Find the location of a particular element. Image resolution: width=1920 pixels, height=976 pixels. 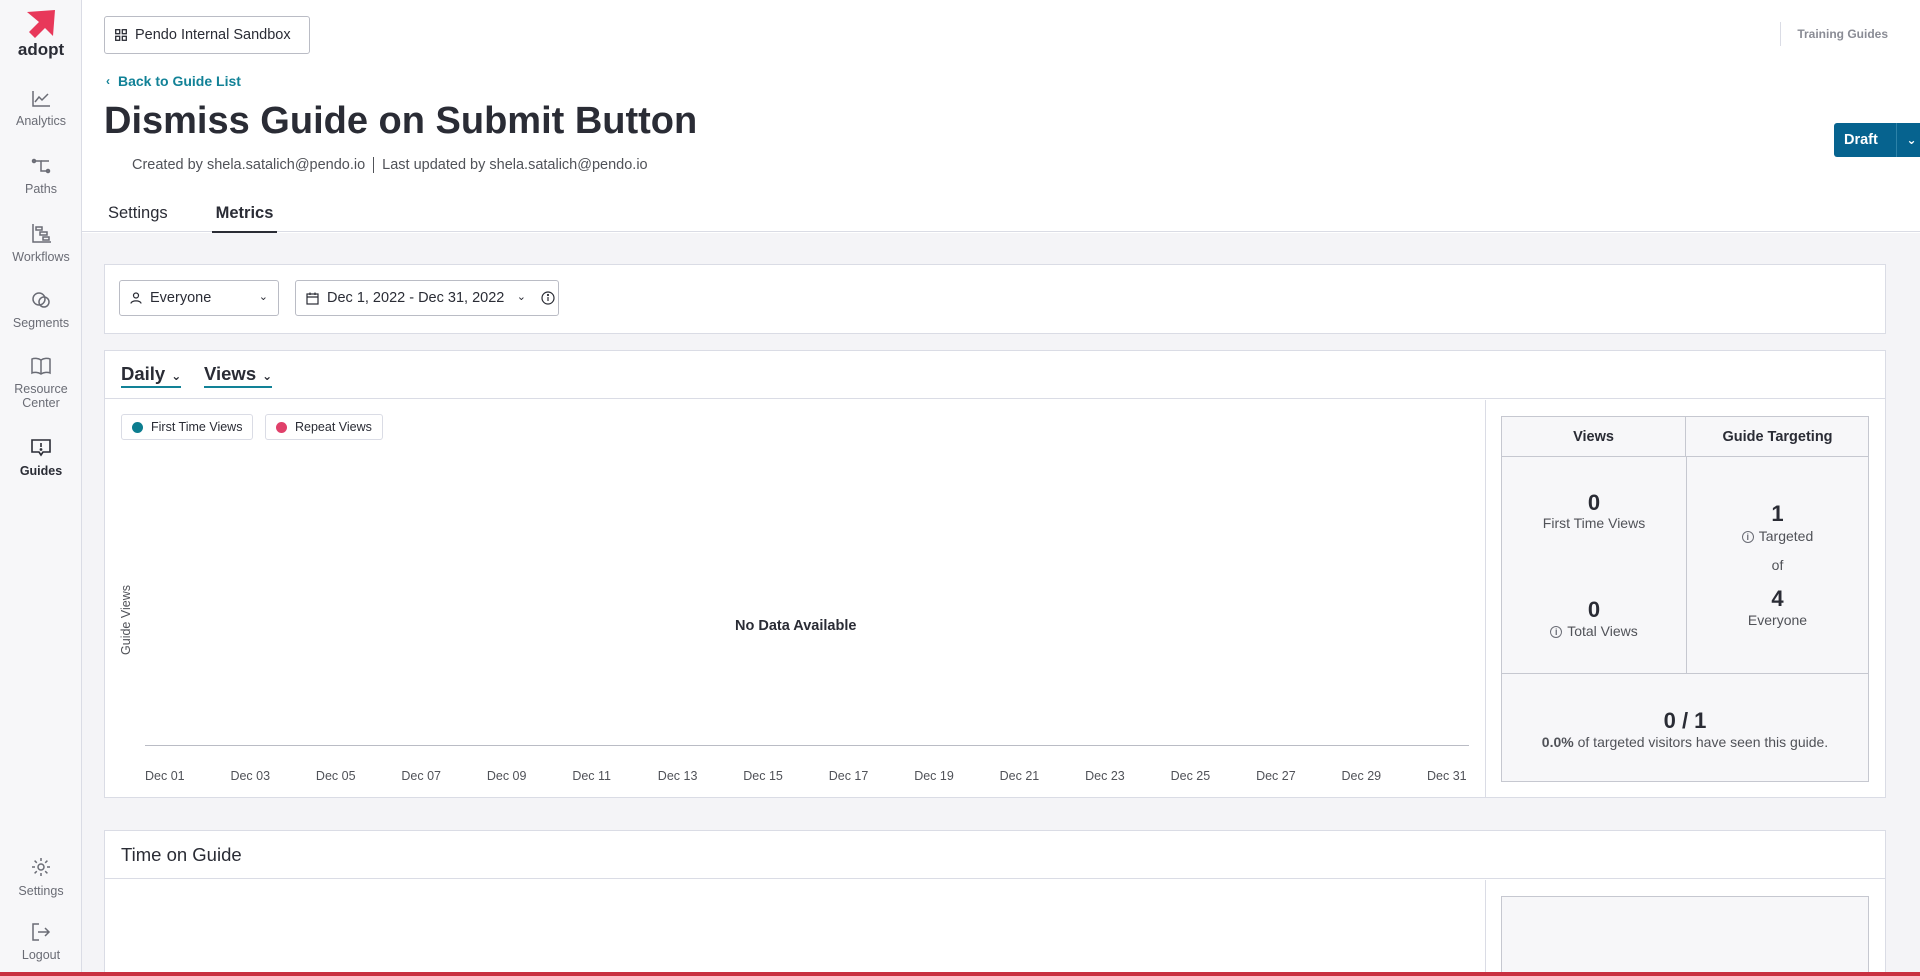

sidebar-item-label: Analytics is located at coordinates (41, 121).